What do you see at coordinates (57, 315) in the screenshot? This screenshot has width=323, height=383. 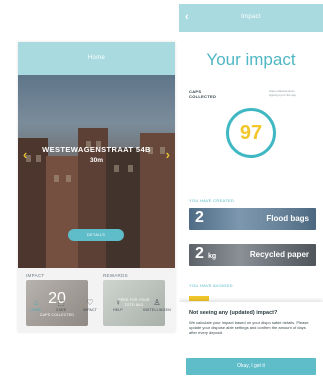 I see `caps-caption: CAPS COLLECTED` at bounding box center [57, 315].